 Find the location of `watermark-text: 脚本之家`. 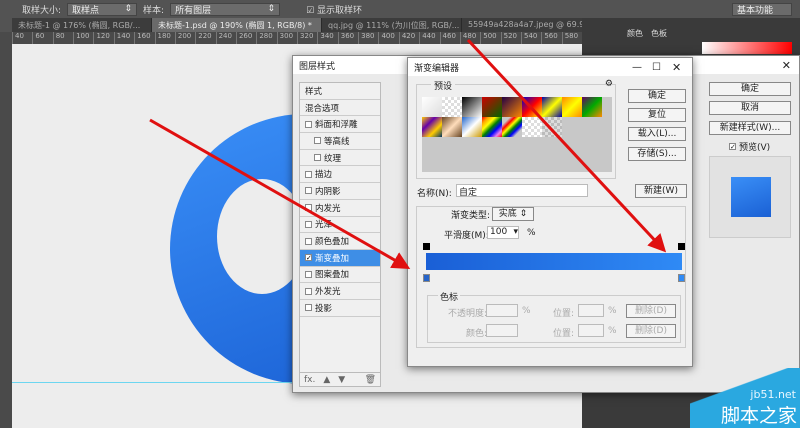

watermark-text: 脚本之家 is located at coordinates (758, 416).